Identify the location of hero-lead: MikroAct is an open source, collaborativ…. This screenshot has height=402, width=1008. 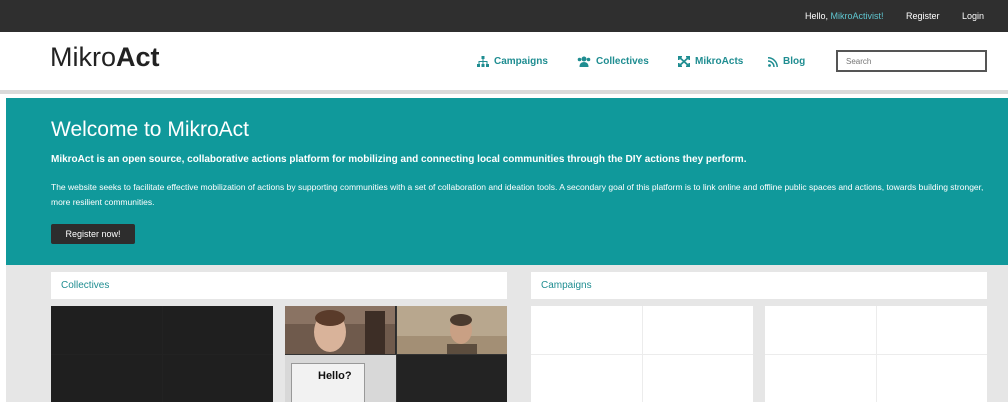
(399, 159).